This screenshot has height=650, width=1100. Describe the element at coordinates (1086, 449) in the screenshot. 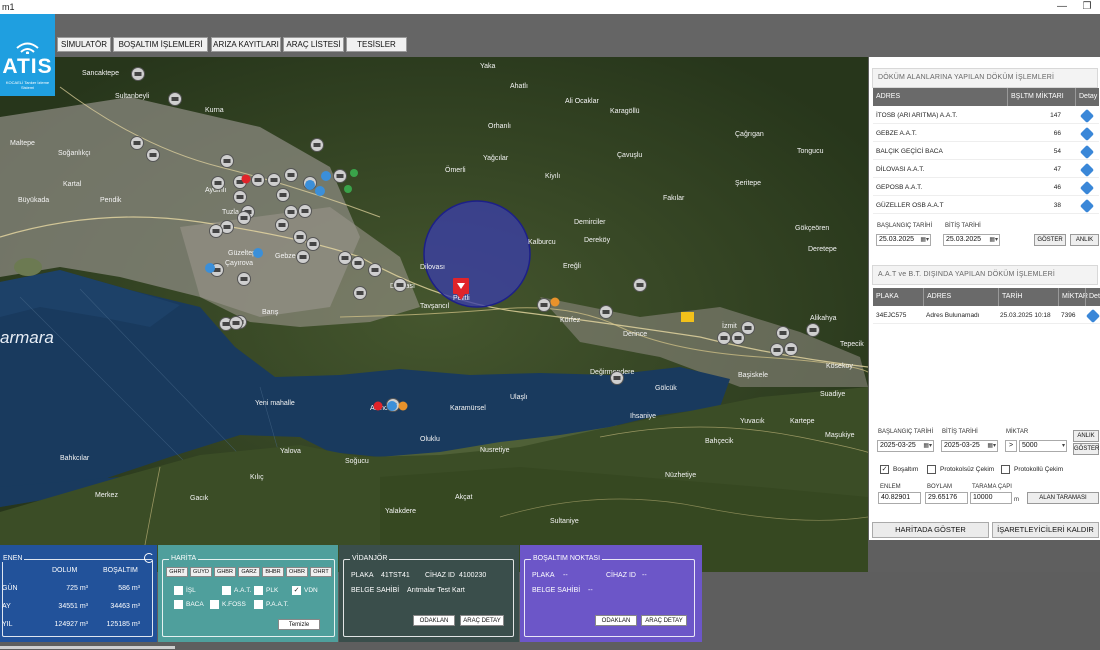

I see `outside-show-button: GÖSTER` at that location.